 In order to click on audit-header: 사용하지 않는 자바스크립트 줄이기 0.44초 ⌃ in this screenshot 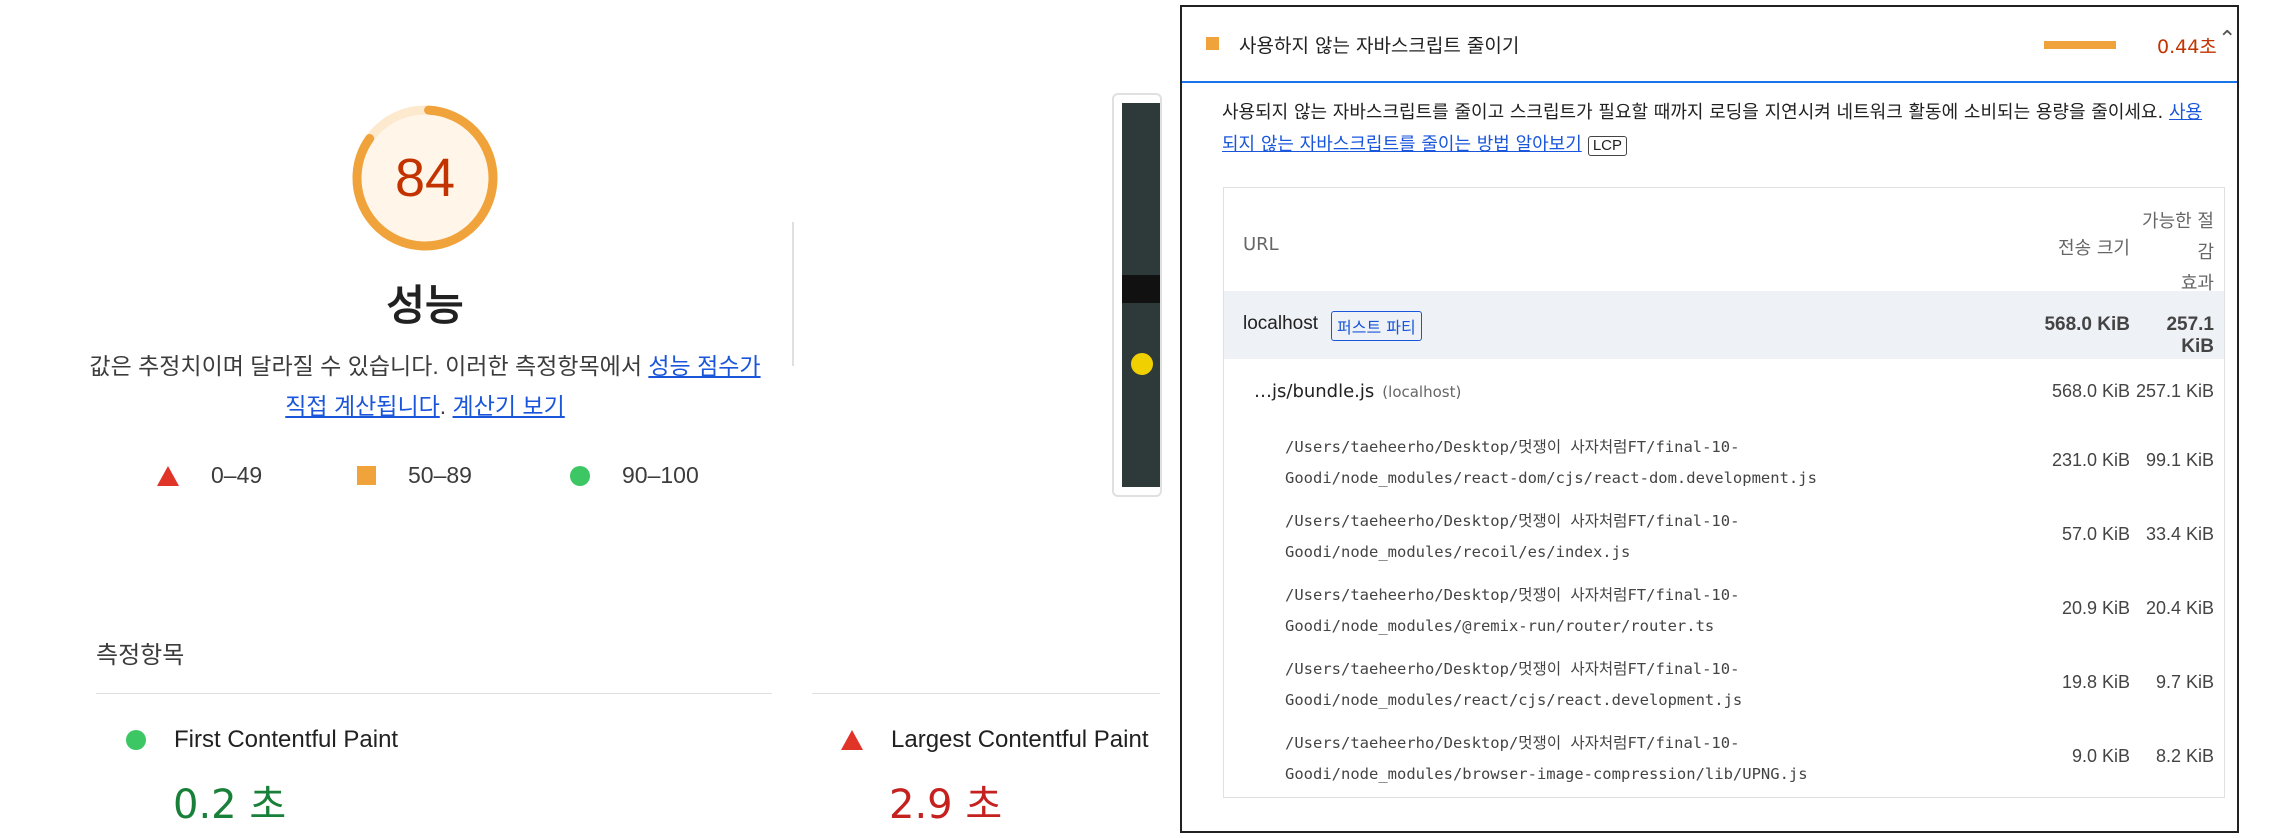, I will do `click(1709, 45)`.